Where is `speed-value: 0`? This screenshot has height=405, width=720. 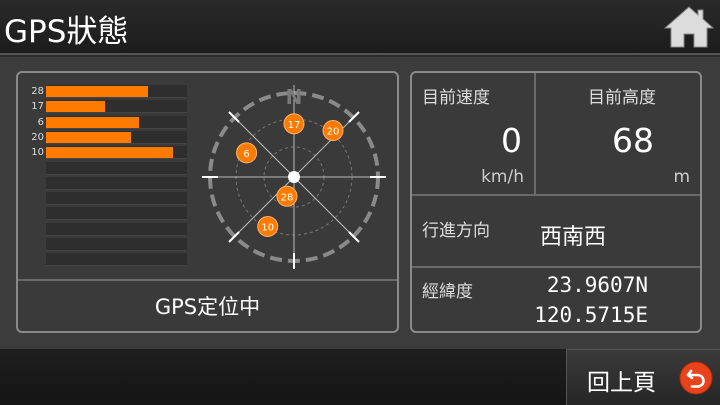
speed-value: 0 is located at coordinates (511, 140).